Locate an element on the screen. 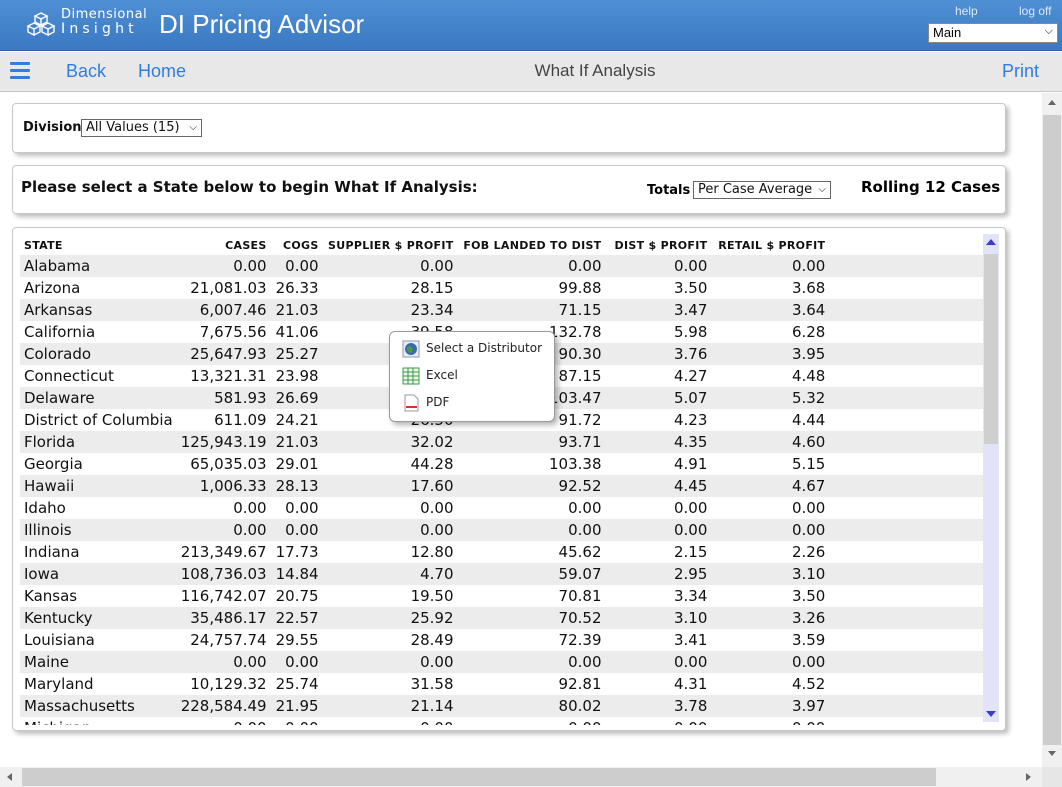  col-header-retail-profit: Retail $ Profit is located at coordinates (770, 245).